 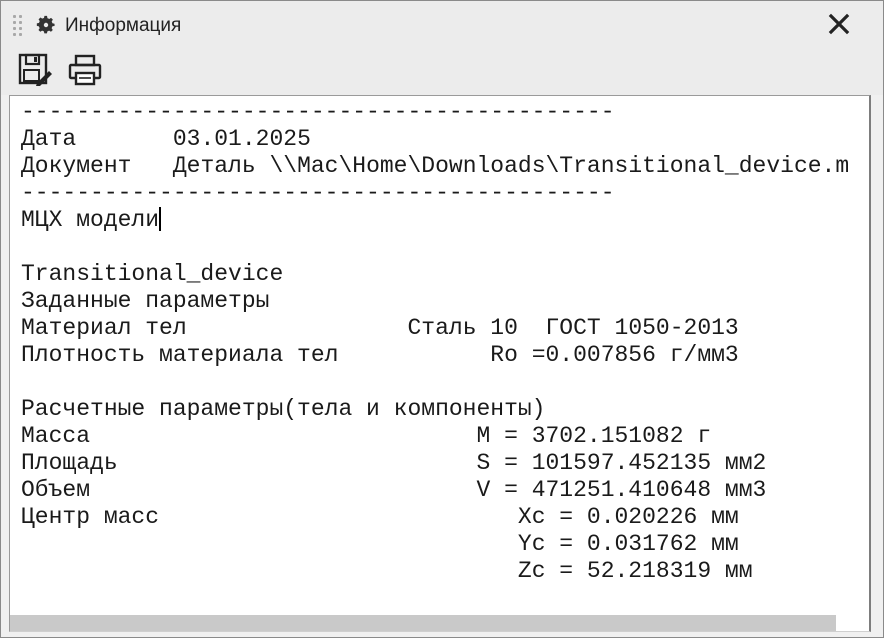 I want to click on volume-label: Объем, so click(x=56, y=490).